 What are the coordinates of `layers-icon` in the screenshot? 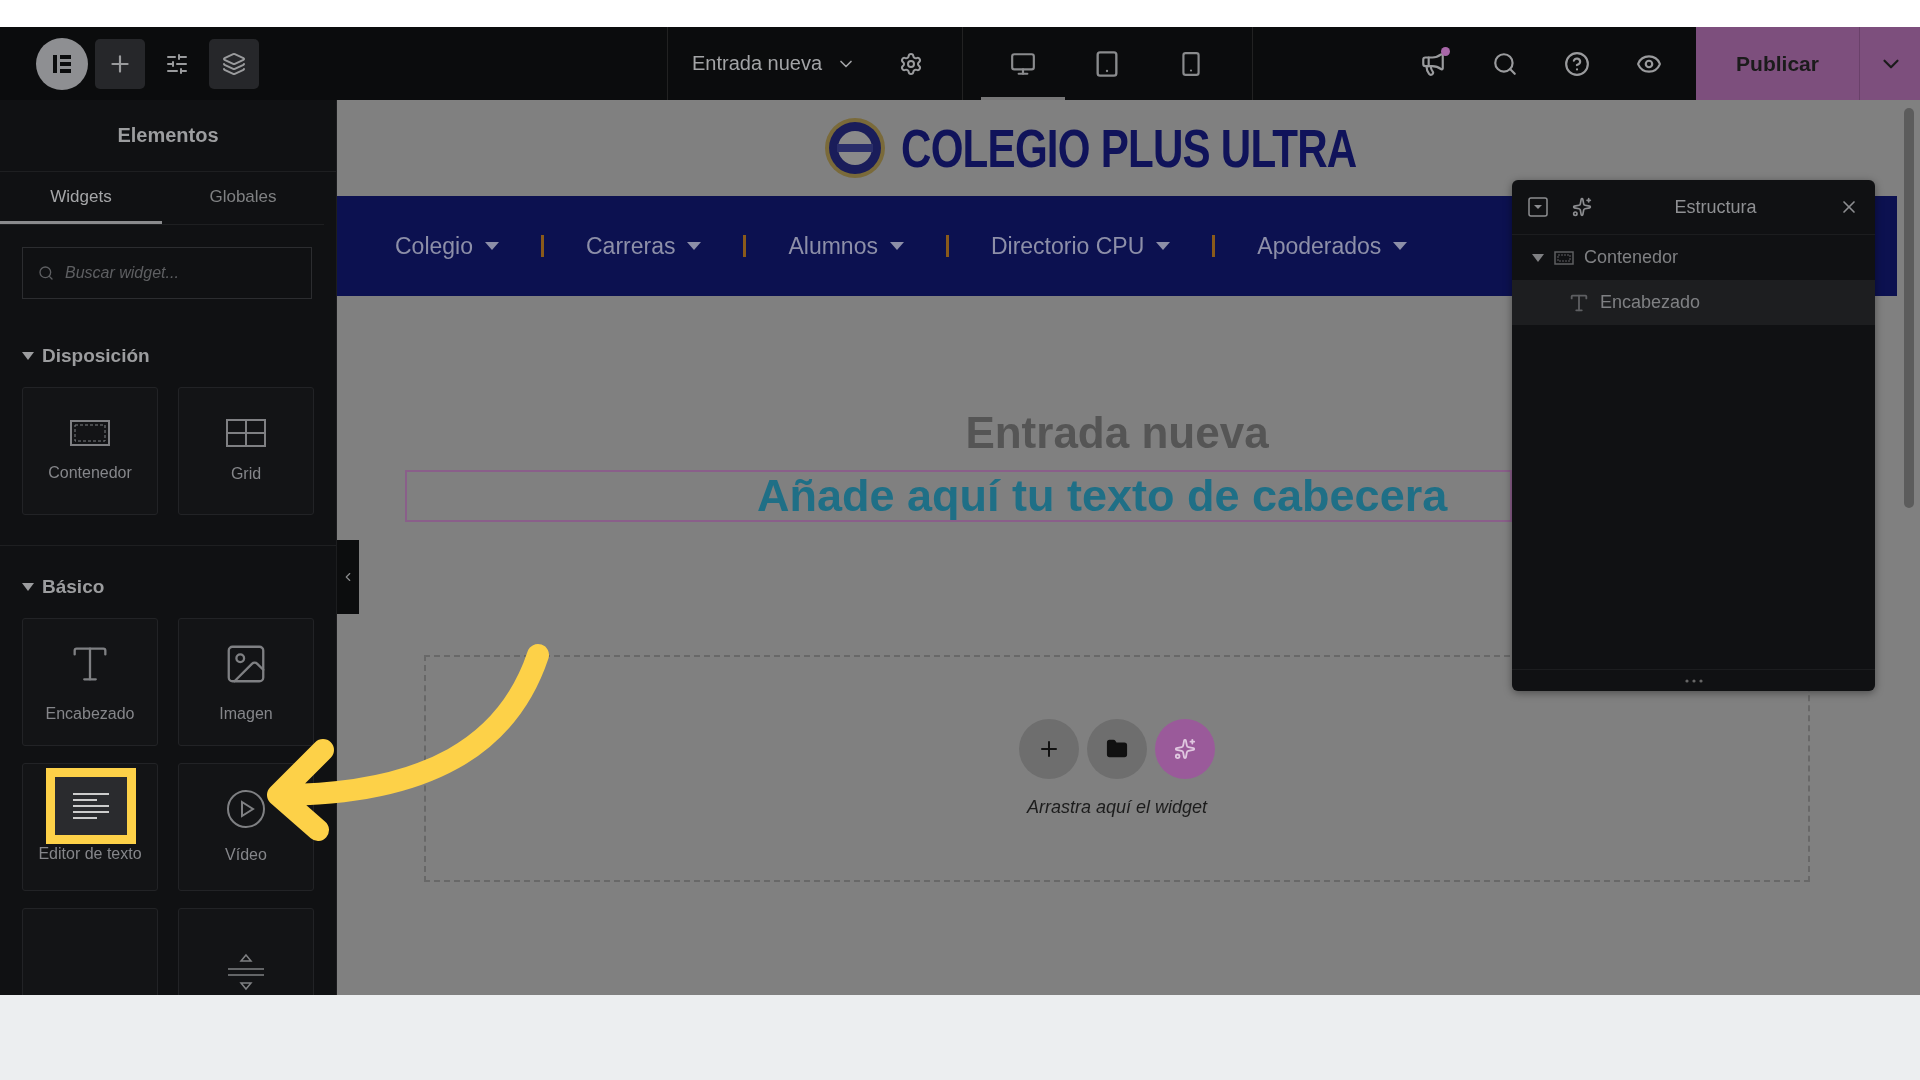 It's located at (234, 63).